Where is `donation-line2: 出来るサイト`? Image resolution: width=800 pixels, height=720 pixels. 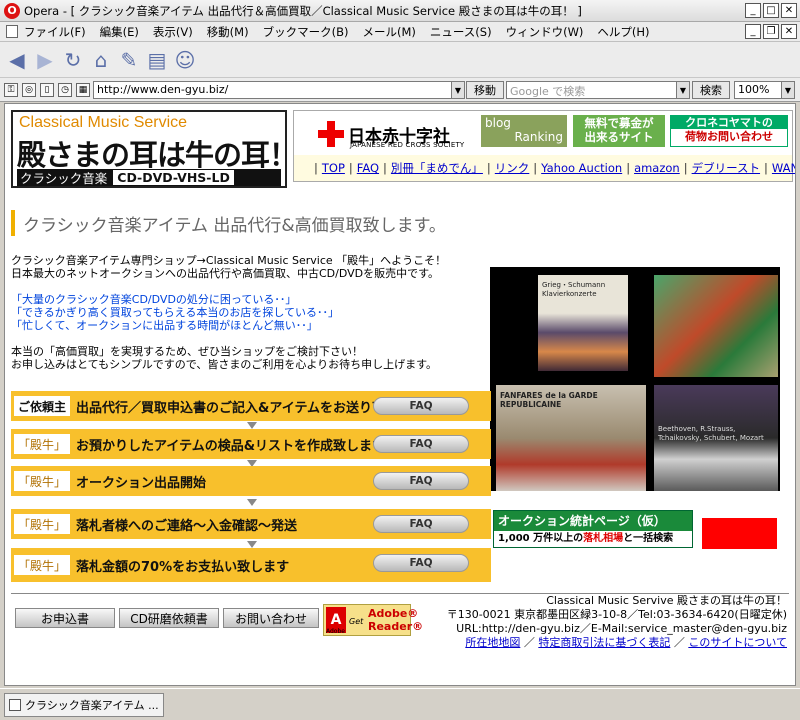
donation-line2: 出来るサイト is located at coordinates (619, 137).